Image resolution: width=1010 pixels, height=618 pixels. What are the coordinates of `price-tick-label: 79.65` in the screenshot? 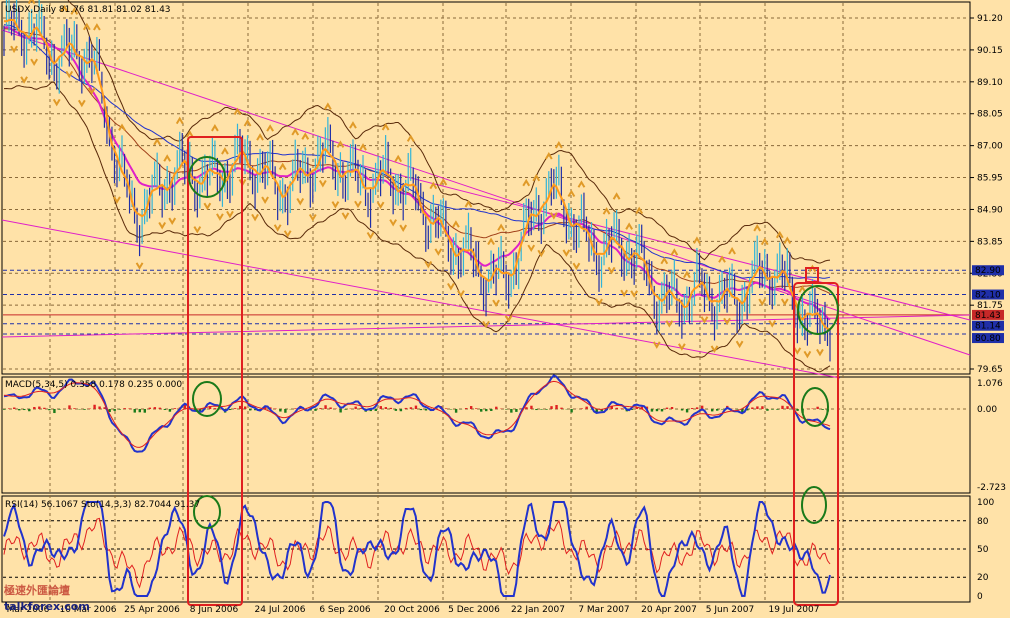 It's located at (990, 370).